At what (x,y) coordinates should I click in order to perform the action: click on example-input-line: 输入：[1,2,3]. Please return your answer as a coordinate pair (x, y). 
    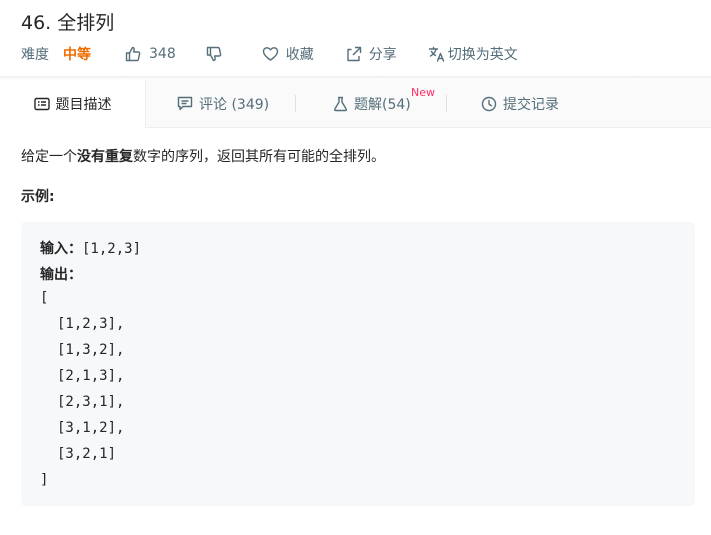
    Looking at the image, I should click on (90, 248).